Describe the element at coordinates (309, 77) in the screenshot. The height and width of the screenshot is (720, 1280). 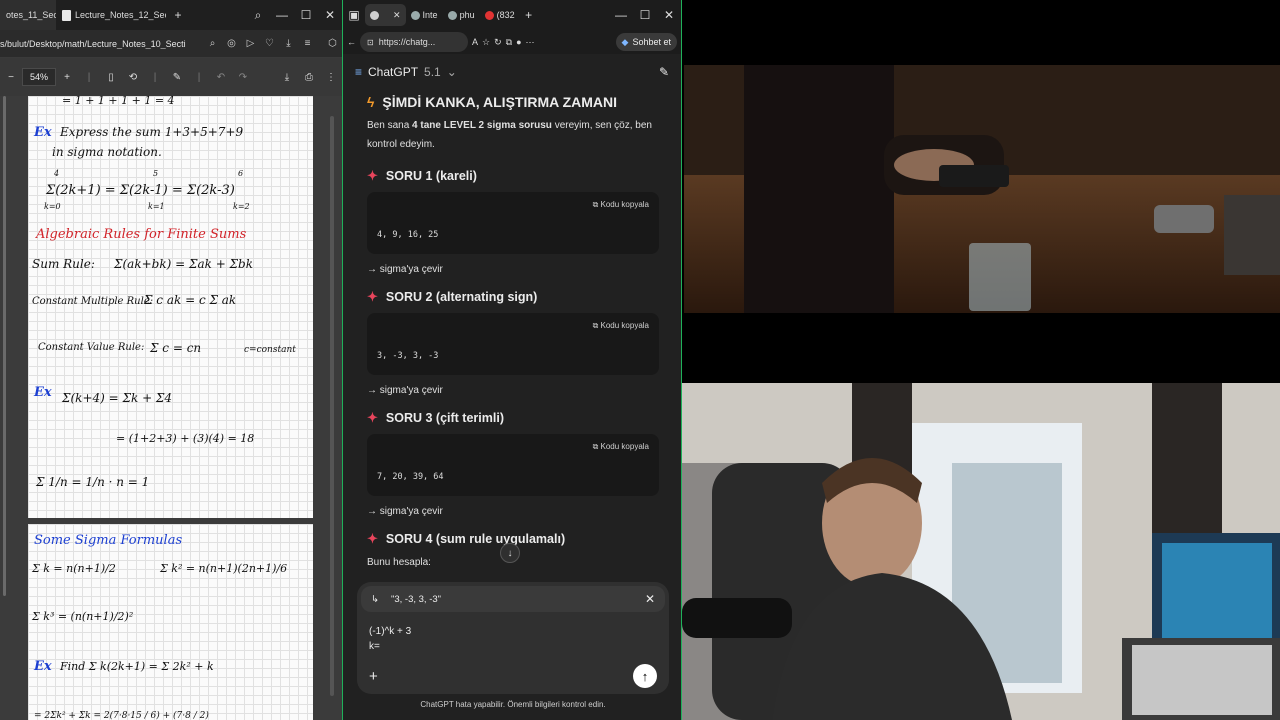
I see `print-icon: ⎙` at that location.